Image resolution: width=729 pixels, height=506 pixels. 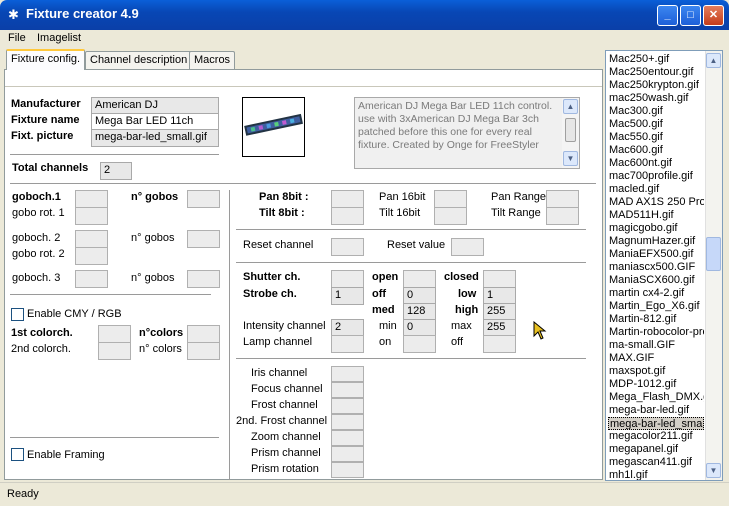 I want to click on file-list-item: Martin-robocolor-pro, so click(x=656, y=332).